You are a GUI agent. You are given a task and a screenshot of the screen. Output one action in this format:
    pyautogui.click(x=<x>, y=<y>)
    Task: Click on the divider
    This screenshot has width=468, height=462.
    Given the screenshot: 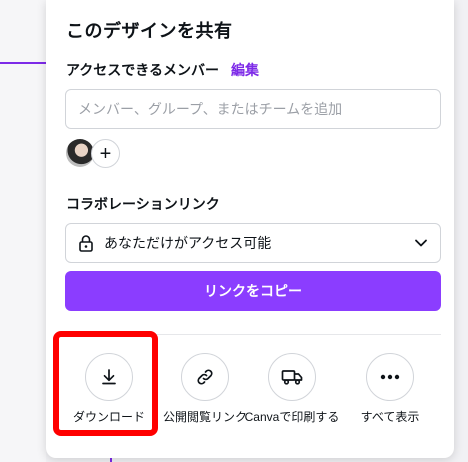 What is the action you would take?
    pyautogui.click(x=253, y=334)
    